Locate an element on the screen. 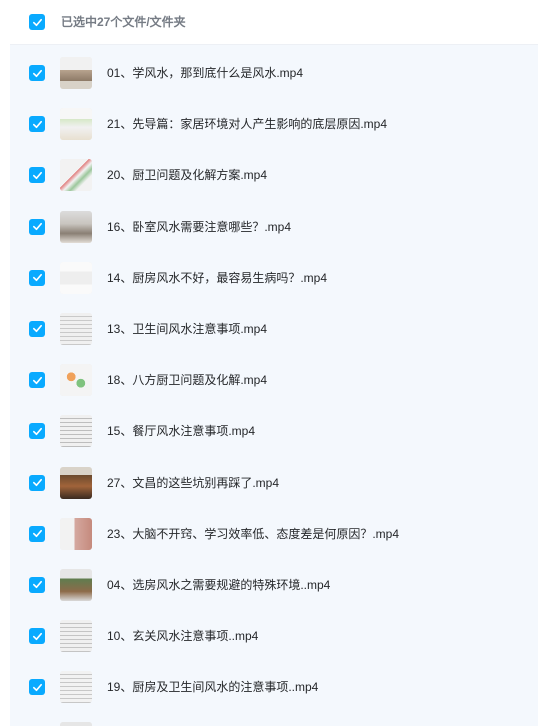 The width and height of the screenshot is (538, 726). file-row: 14、厨房风水不好，最容易生病吗？.mp4 is located at coordinates (274, 275).